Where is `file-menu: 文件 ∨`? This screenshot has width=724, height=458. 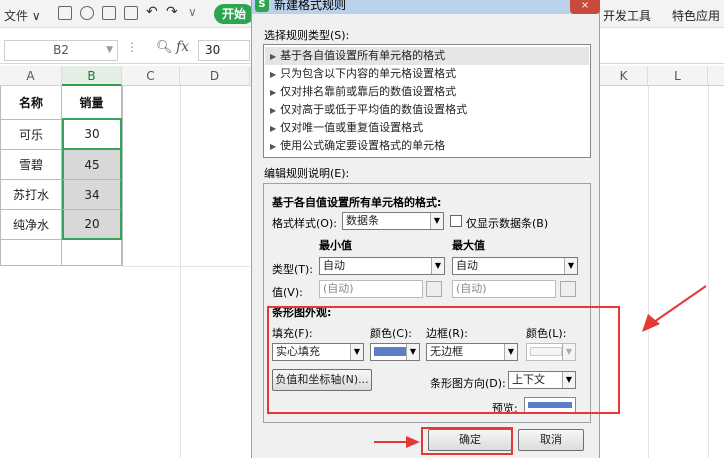
file-menu: 文件 ∨ is located at coordinates (22, 15).